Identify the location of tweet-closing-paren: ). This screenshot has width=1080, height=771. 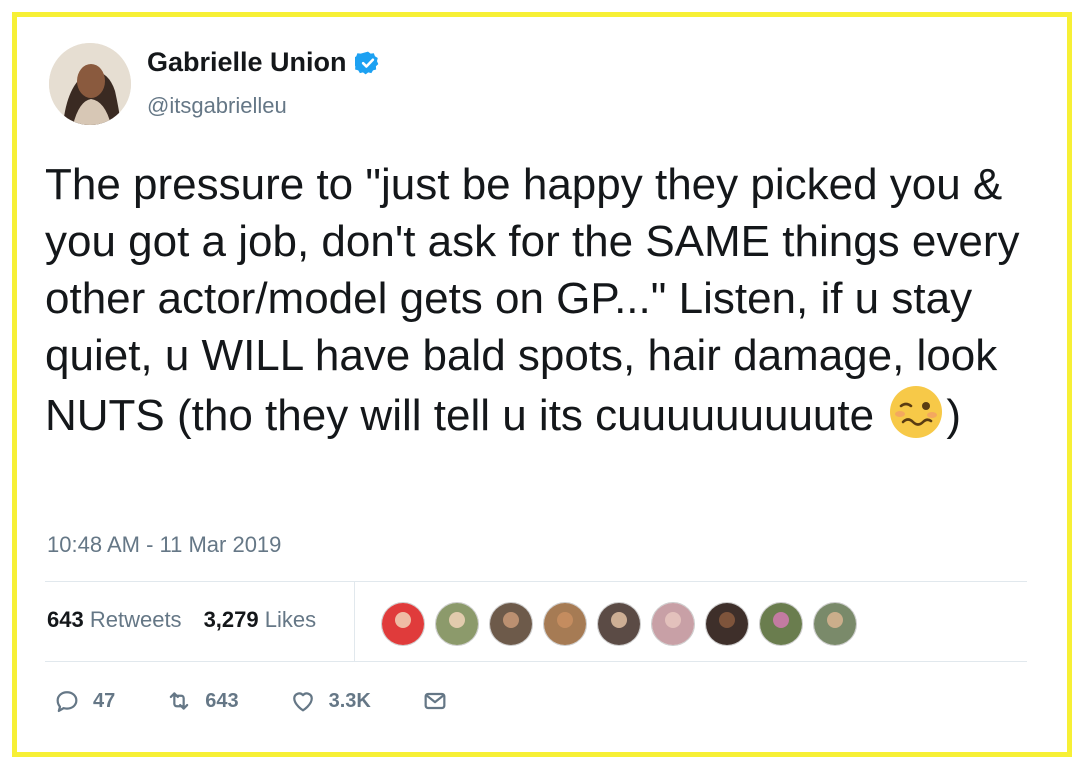
(953, 415).